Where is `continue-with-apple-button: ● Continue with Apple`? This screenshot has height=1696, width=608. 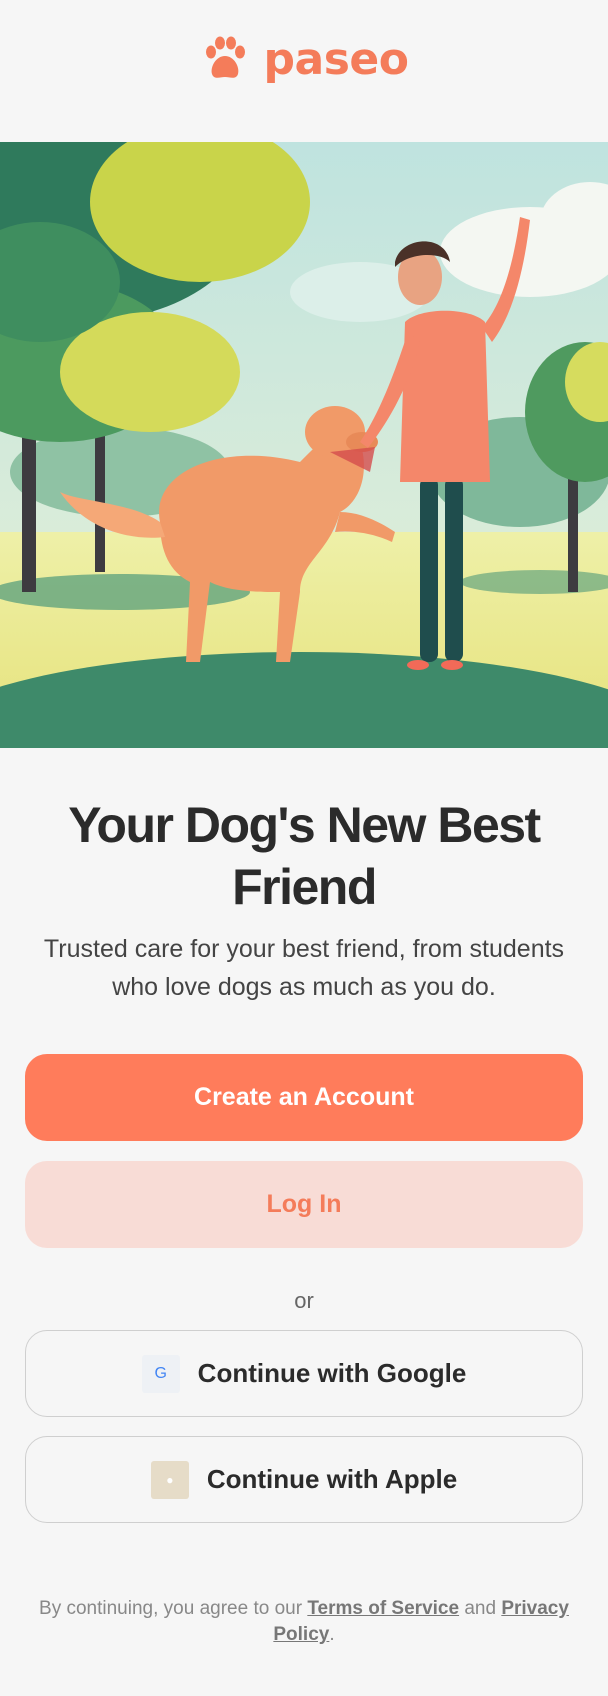 continue-with-apple-button: ● Continue with Apple is located at coordinates (304, 1479).